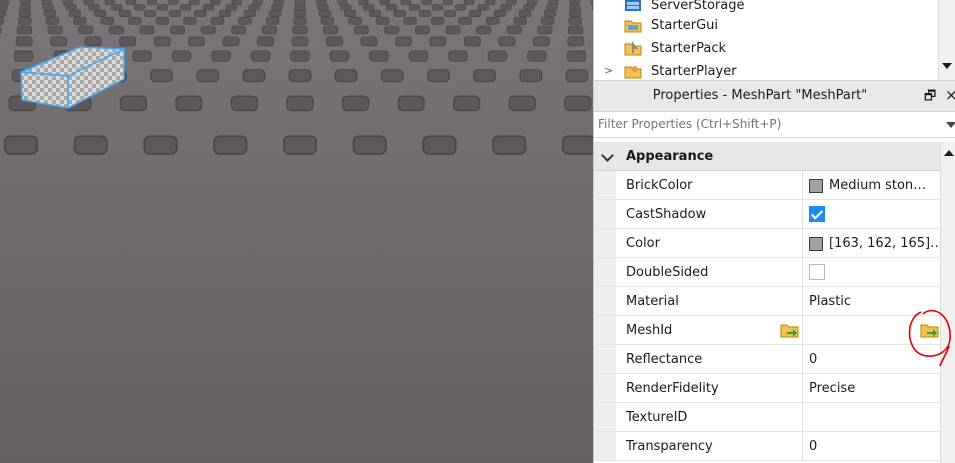  Describe the element at coordinates (790, 330) in the screenshot. I see `folder-import-icon` at that location.